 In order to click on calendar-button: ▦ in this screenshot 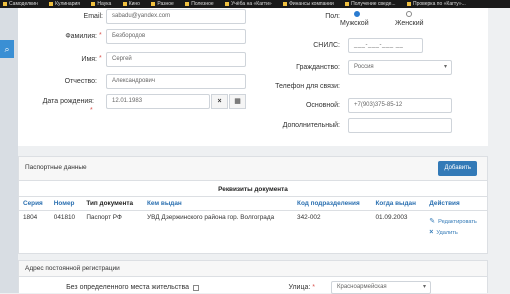, I will do `click(237, 101)`.